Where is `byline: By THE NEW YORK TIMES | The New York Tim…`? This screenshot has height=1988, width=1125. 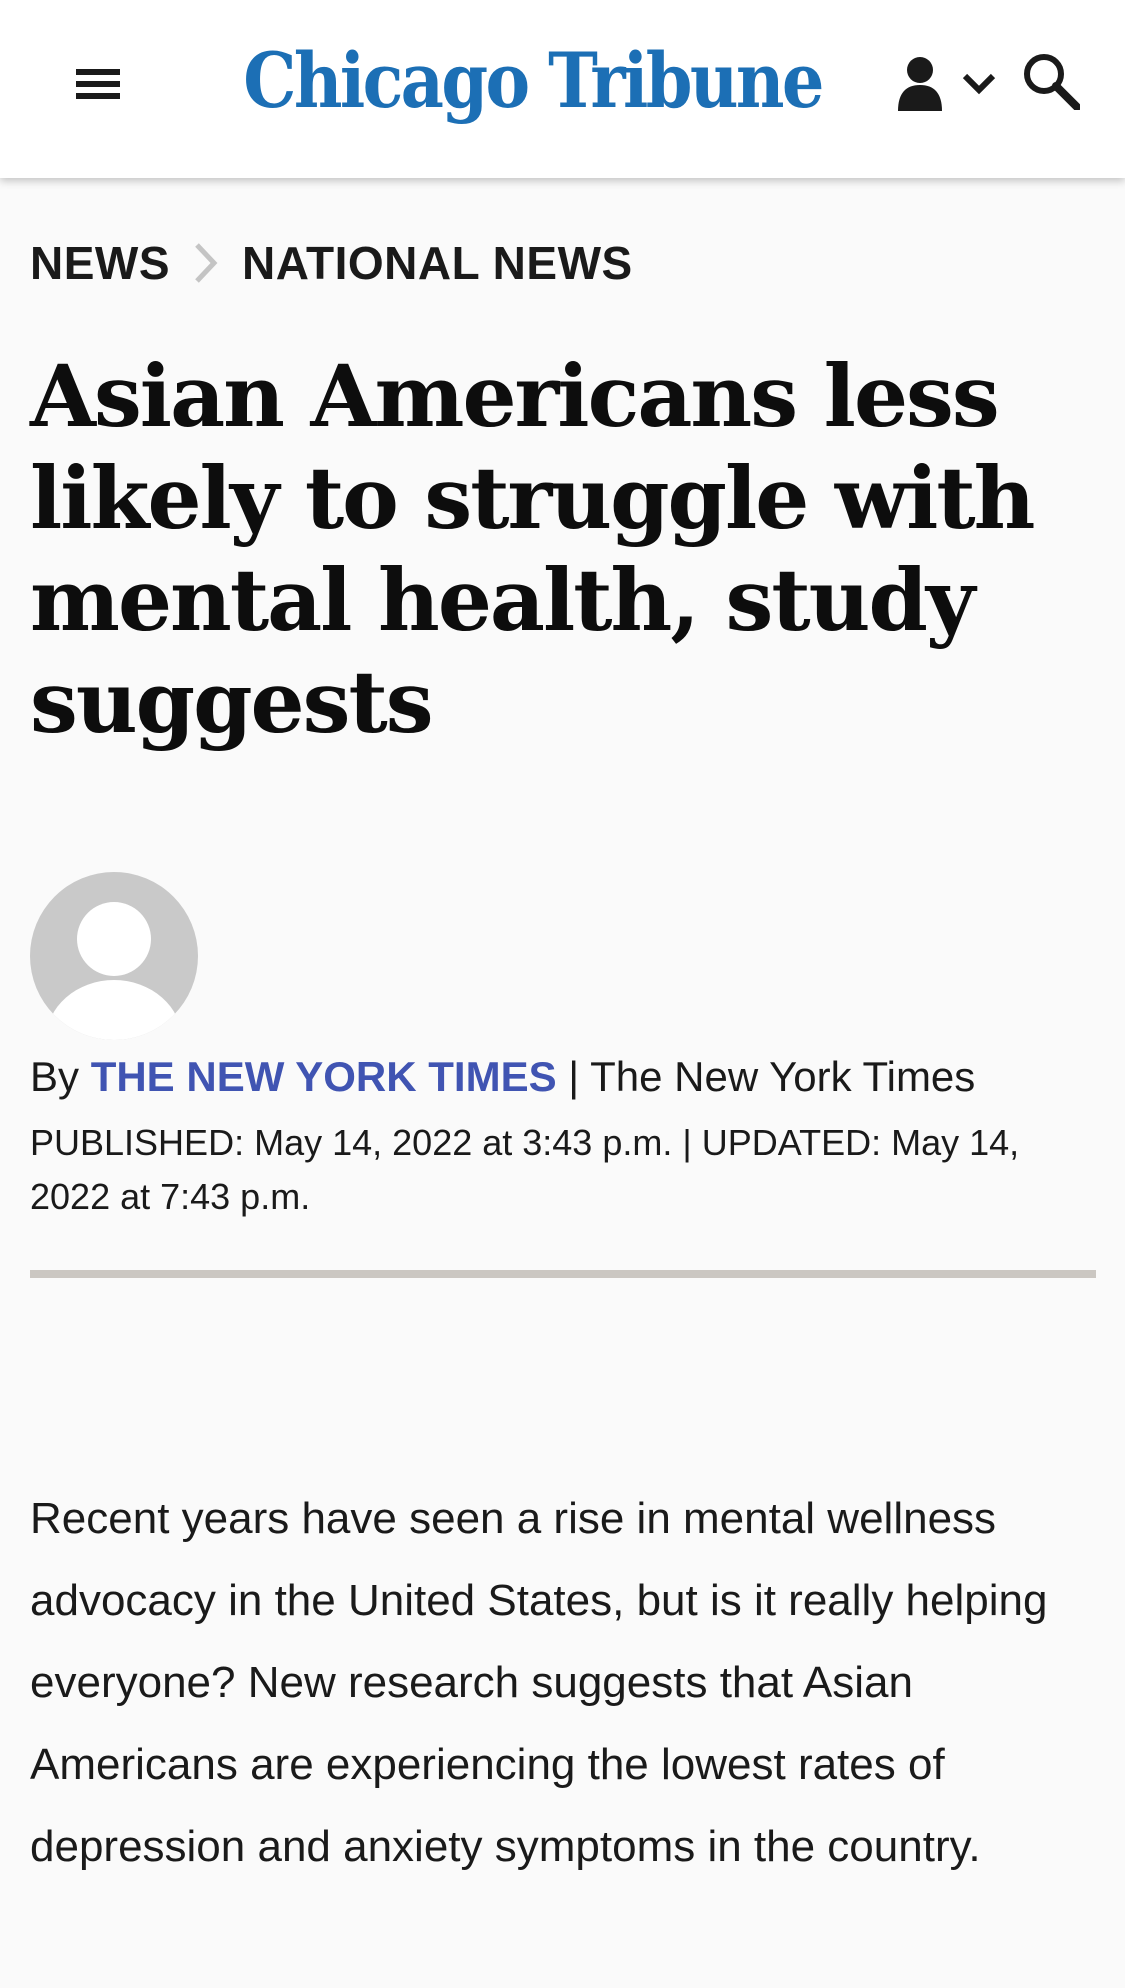
byline: By THE NEW YORK TIMES | The New York Tim… is located at coordinates (565, 1077).